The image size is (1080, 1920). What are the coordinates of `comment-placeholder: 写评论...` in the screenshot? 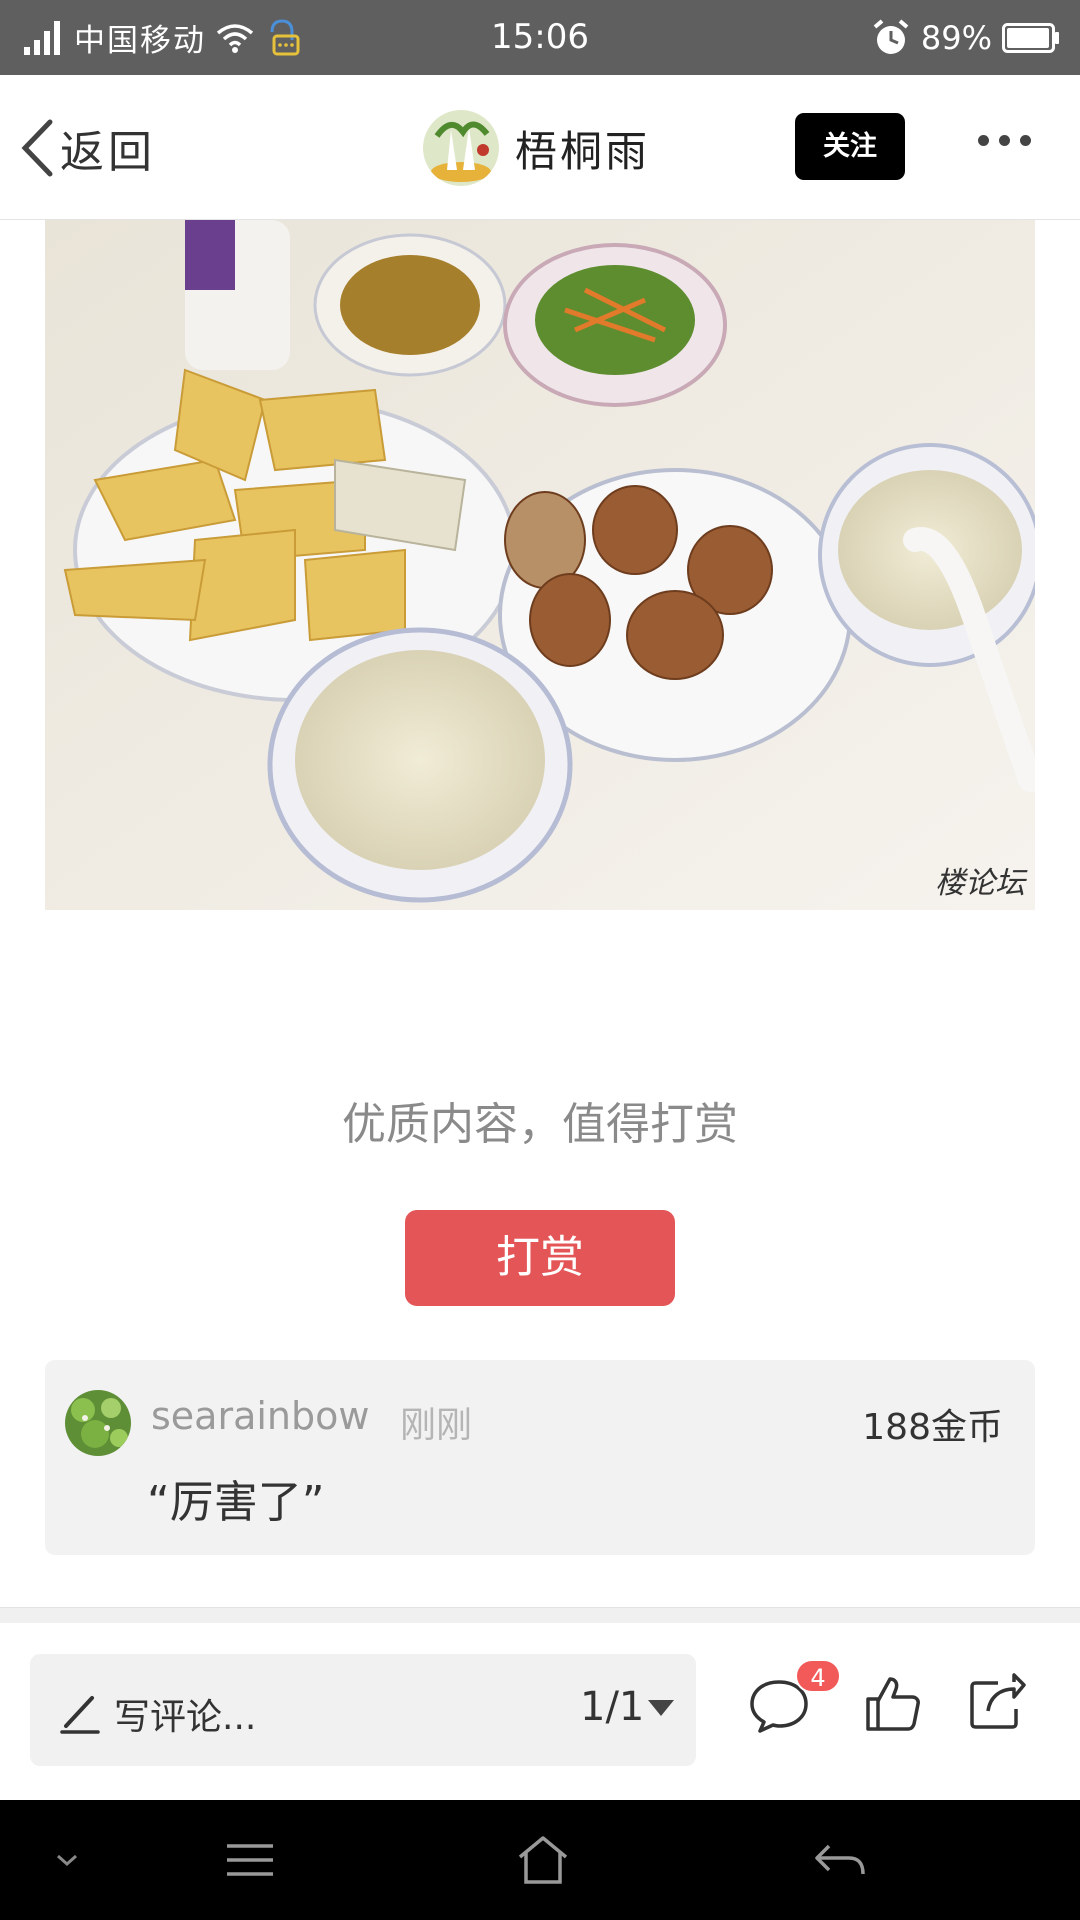 It's located at (185, 1717).